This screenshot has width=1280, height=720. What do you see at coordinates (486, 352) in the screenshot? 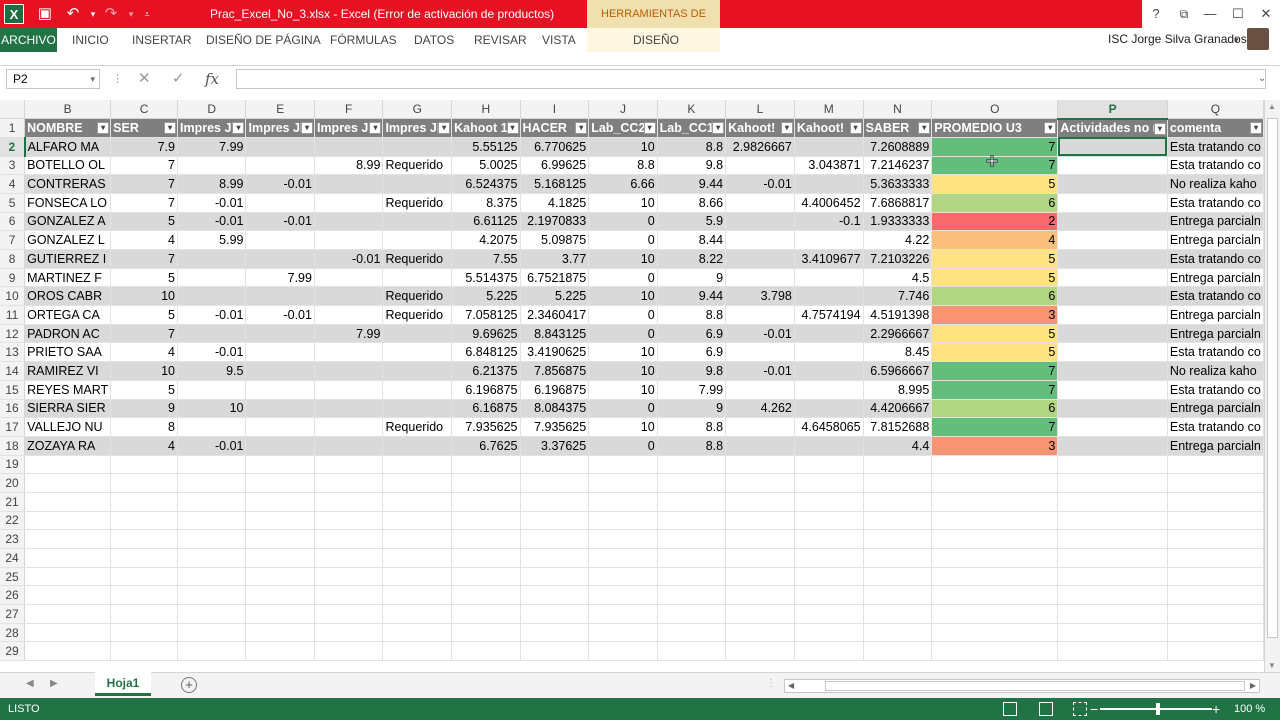
I see `cell: 6.848125` at bounding box center [486, 352].